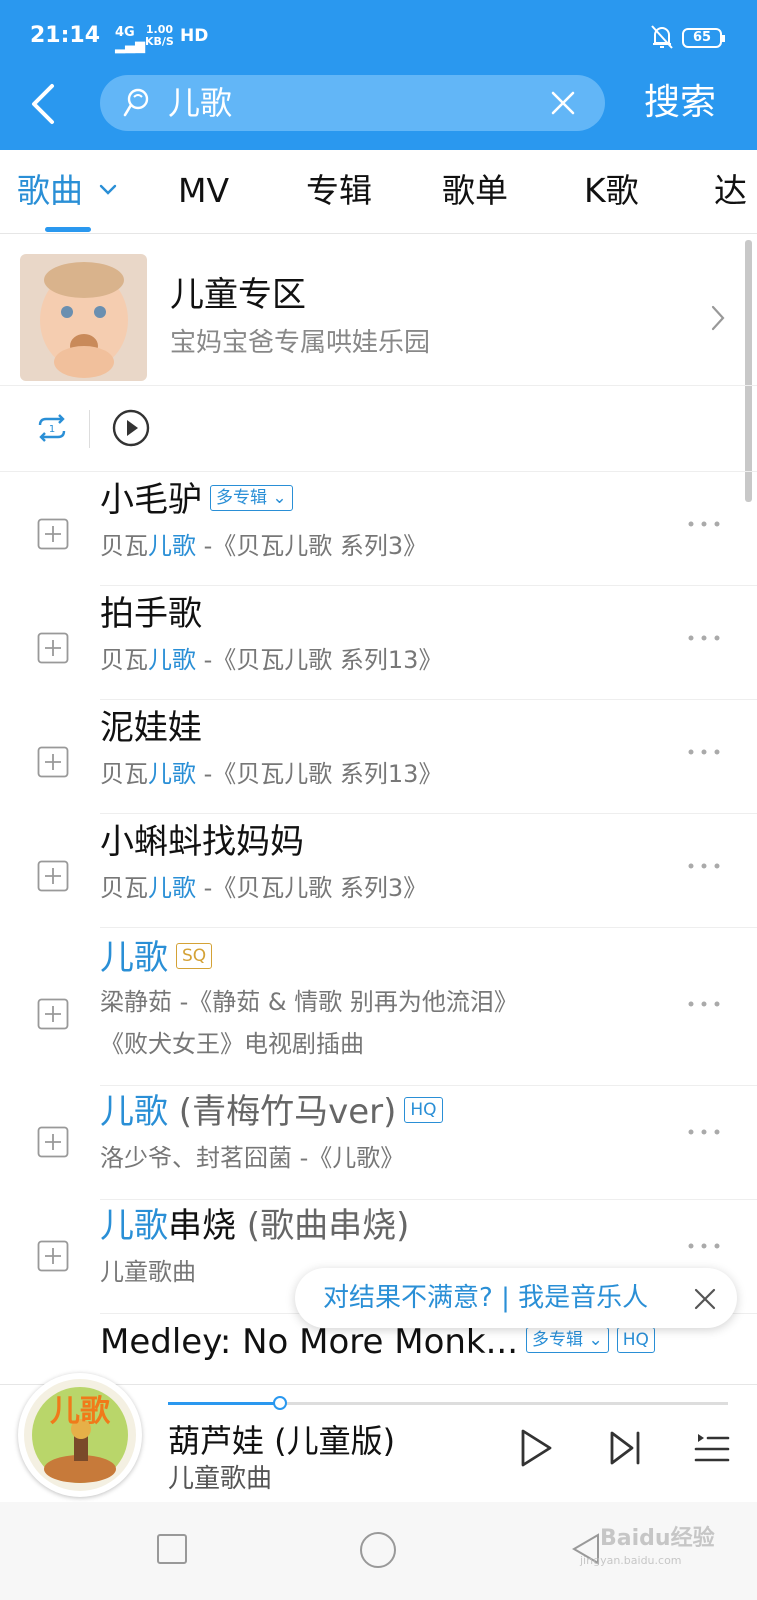 The width and height of the screenshot is (757, 1600). Describe the element at coordinates (108, 190) in the screenshot. I see `chevron-down-icon` at that location.